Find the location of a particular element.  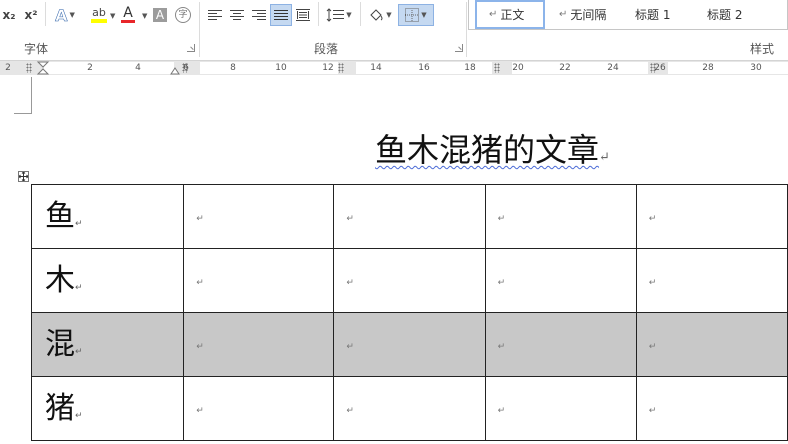

ruler-number: 18 is located at coordinates (470, 68).